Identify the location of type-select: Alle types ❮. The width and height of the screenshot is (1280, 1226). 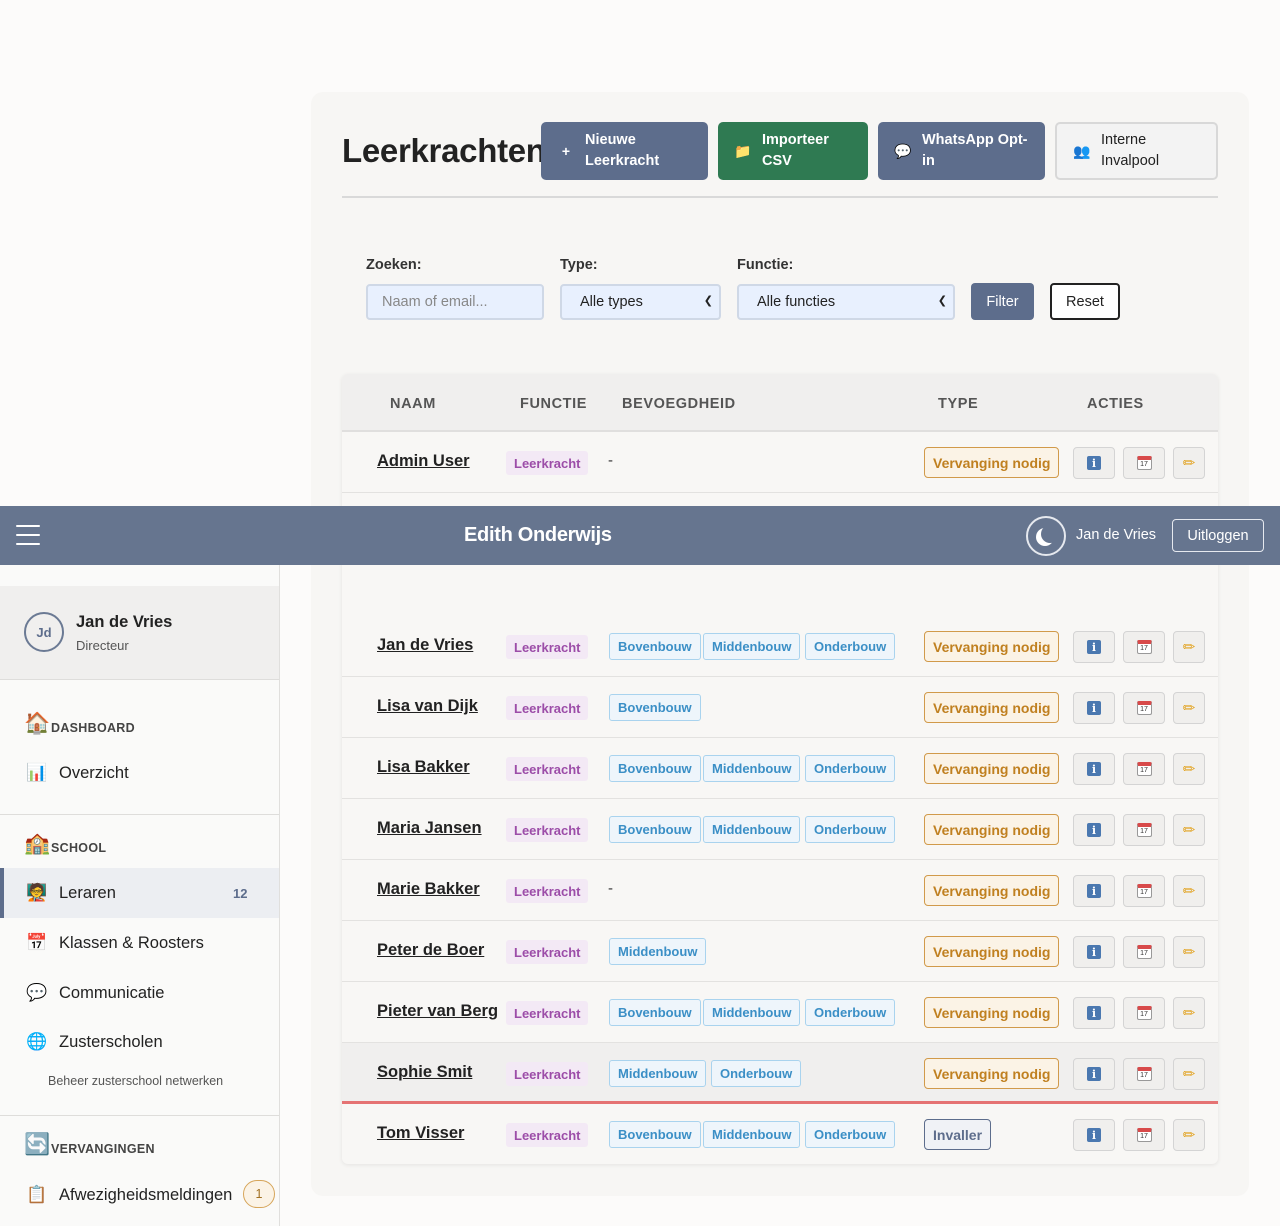
(640, 302).